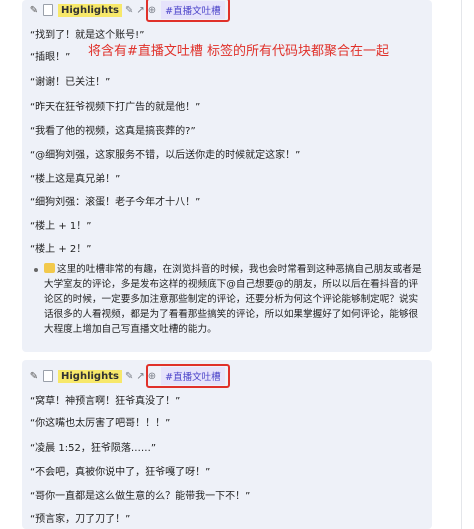 The image size is (474, 529). What do you see at coordinates (61, 249) in the screenshot?
I see `comment-line: “楼上 + 2！”` at bounding box center [61, 249].